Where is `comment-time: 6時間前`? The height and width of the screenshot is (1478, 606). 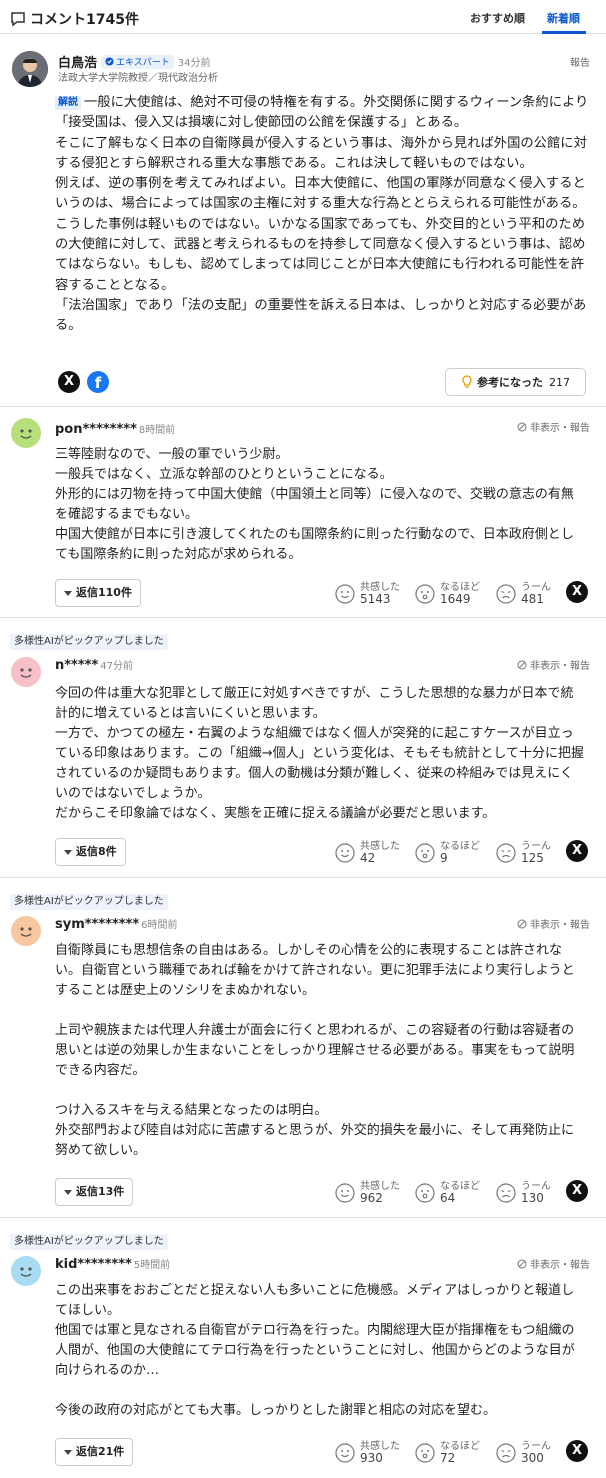 comment-time: 6時間前 is located at coordinates (159, 925).